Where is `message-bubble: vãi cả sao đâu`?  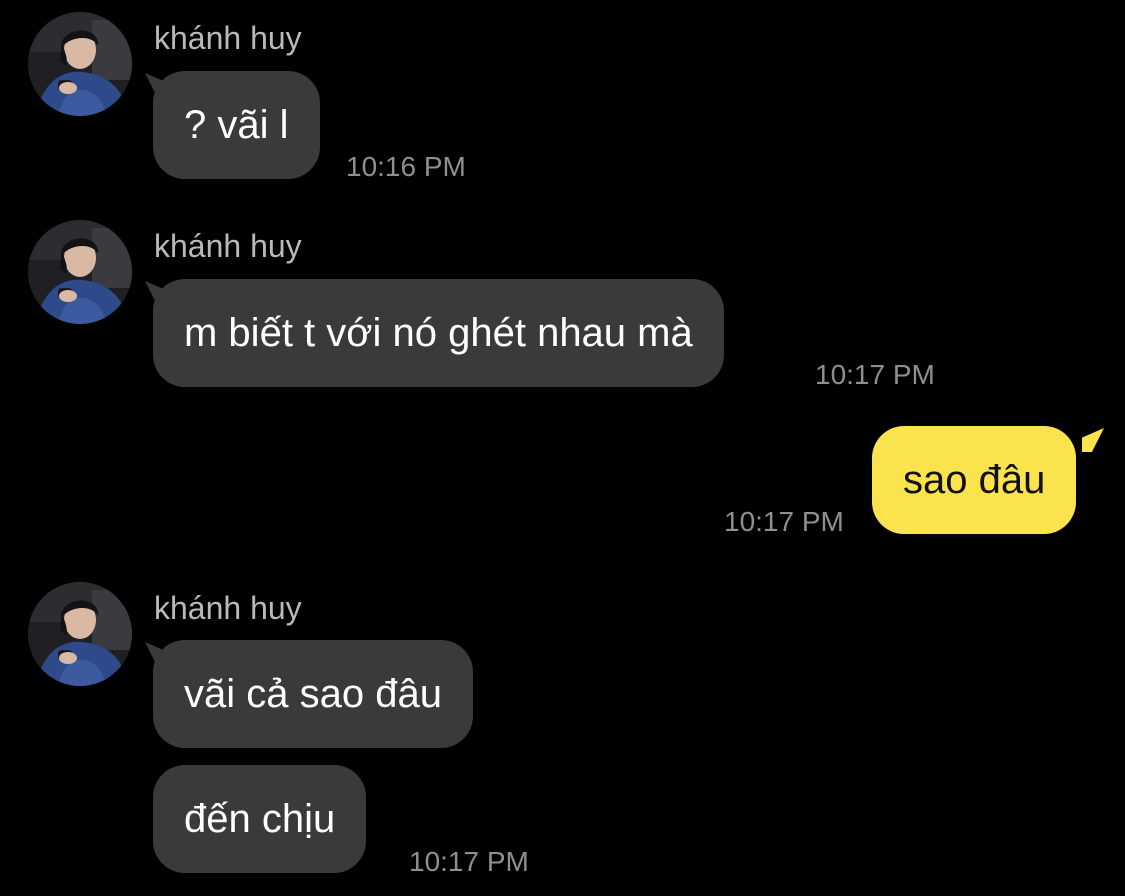 message-bubble: vãi cả sao đâu is located at coordinates (313, 694).